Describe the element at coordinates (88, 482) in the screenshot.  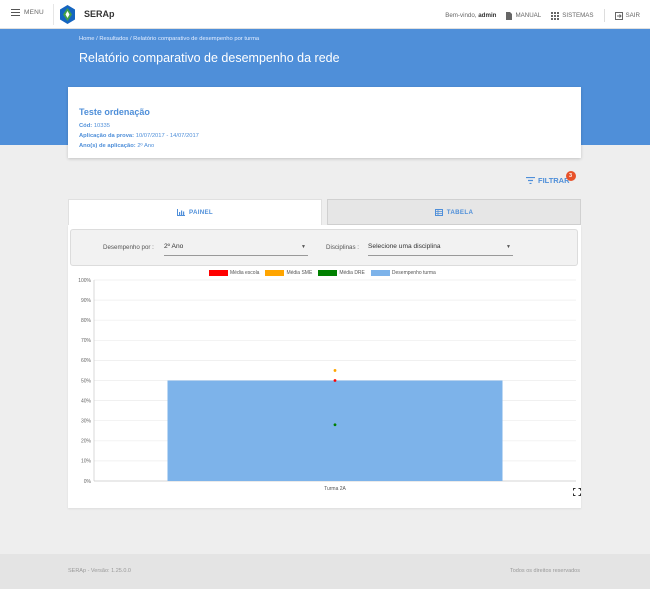
I see `y-tick-label: 0%` at that location.